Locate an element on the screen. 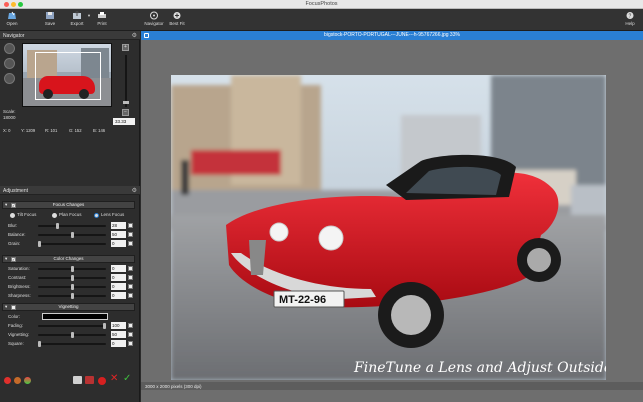  vignetting-row: Square: 0 is located at coordinates (69, 344).